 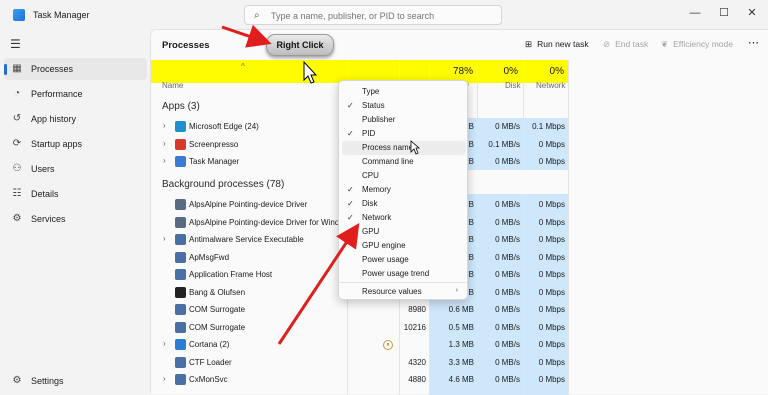 I want to click on sidebar-item-label: Processes, so click(x=52, y=69).